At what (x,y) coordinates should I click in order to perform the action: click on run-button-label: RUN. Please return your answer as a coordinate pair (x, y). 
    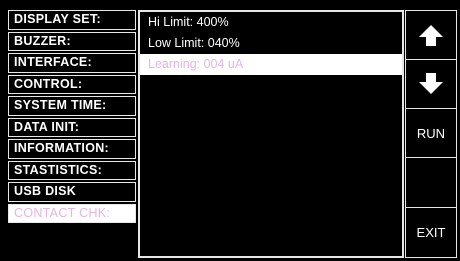
    Looking at the image, I should click on (431, 133).